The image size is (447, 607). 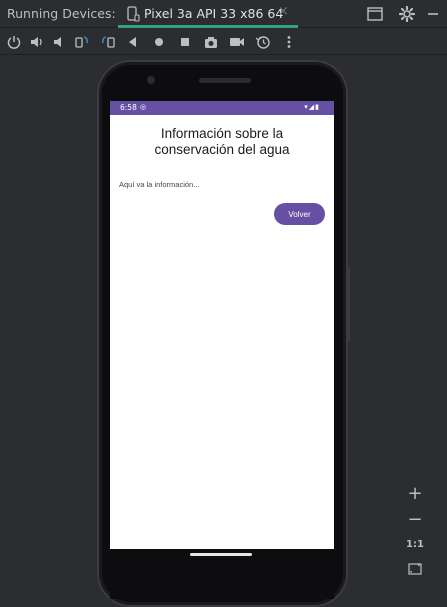 I want to click on back-button, so click(x=133, y=42).